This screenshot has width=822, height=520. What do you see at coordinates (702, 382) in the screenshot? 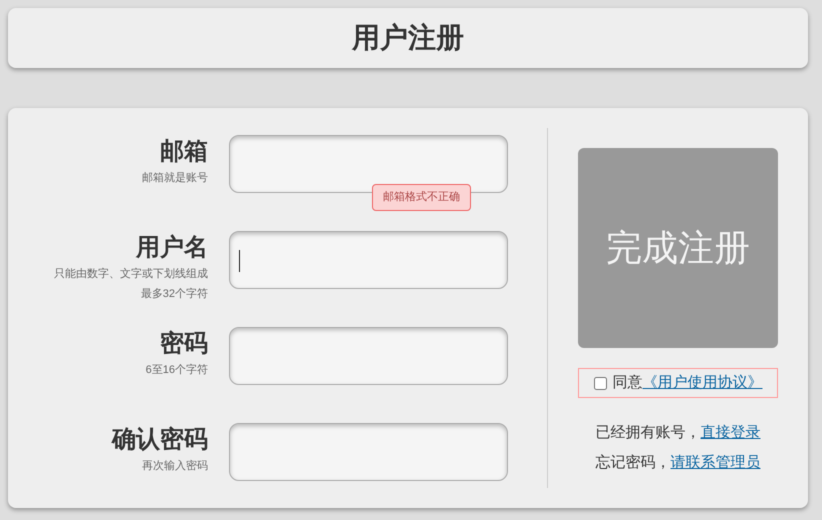
I see `agreement-link: 《用户使用协议》` at bounding box center [702, 382].